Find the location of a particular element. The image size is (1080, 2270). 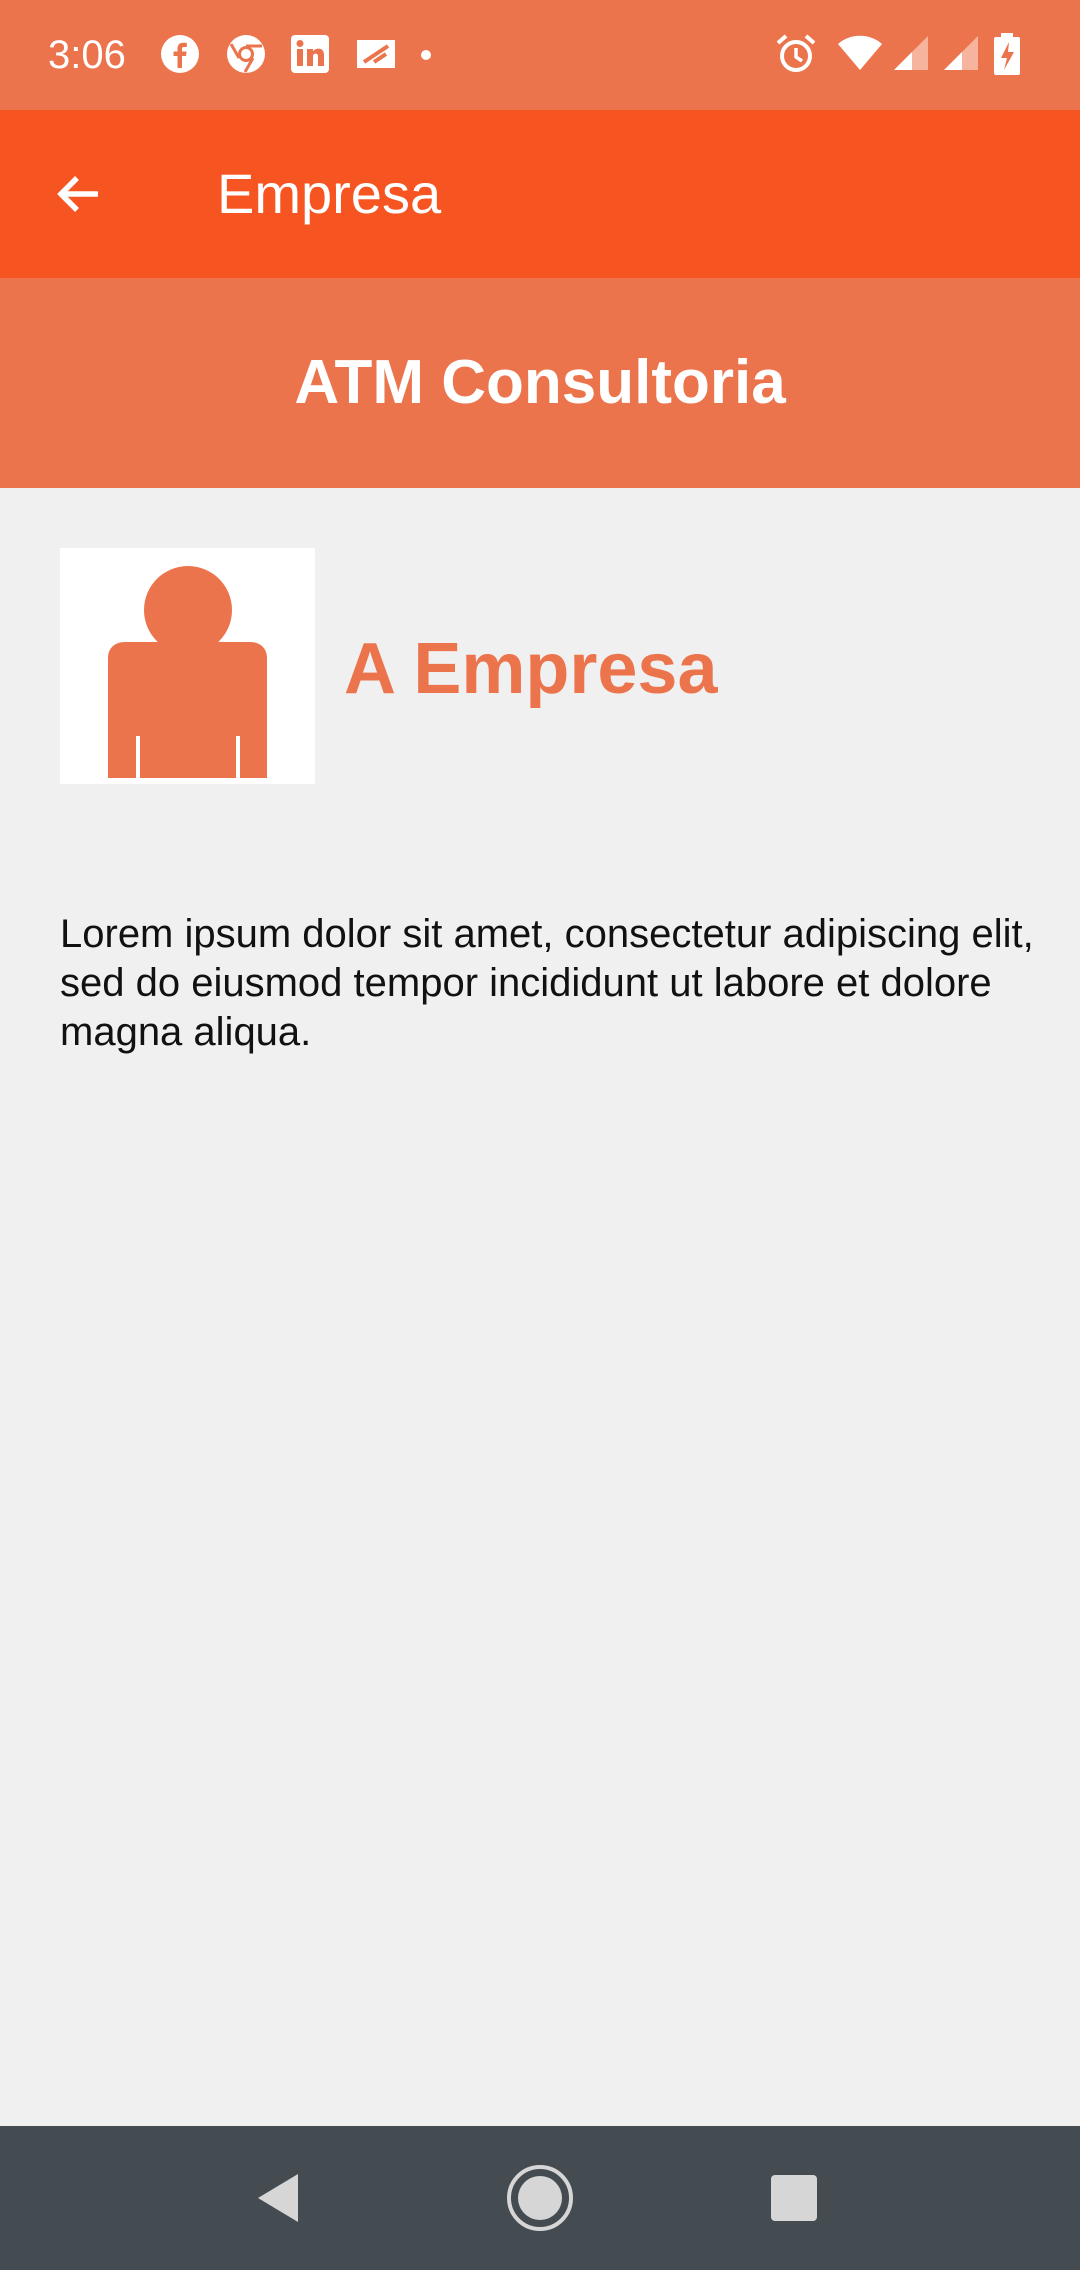

linkedin-icon is located at coordinates (310, 54).